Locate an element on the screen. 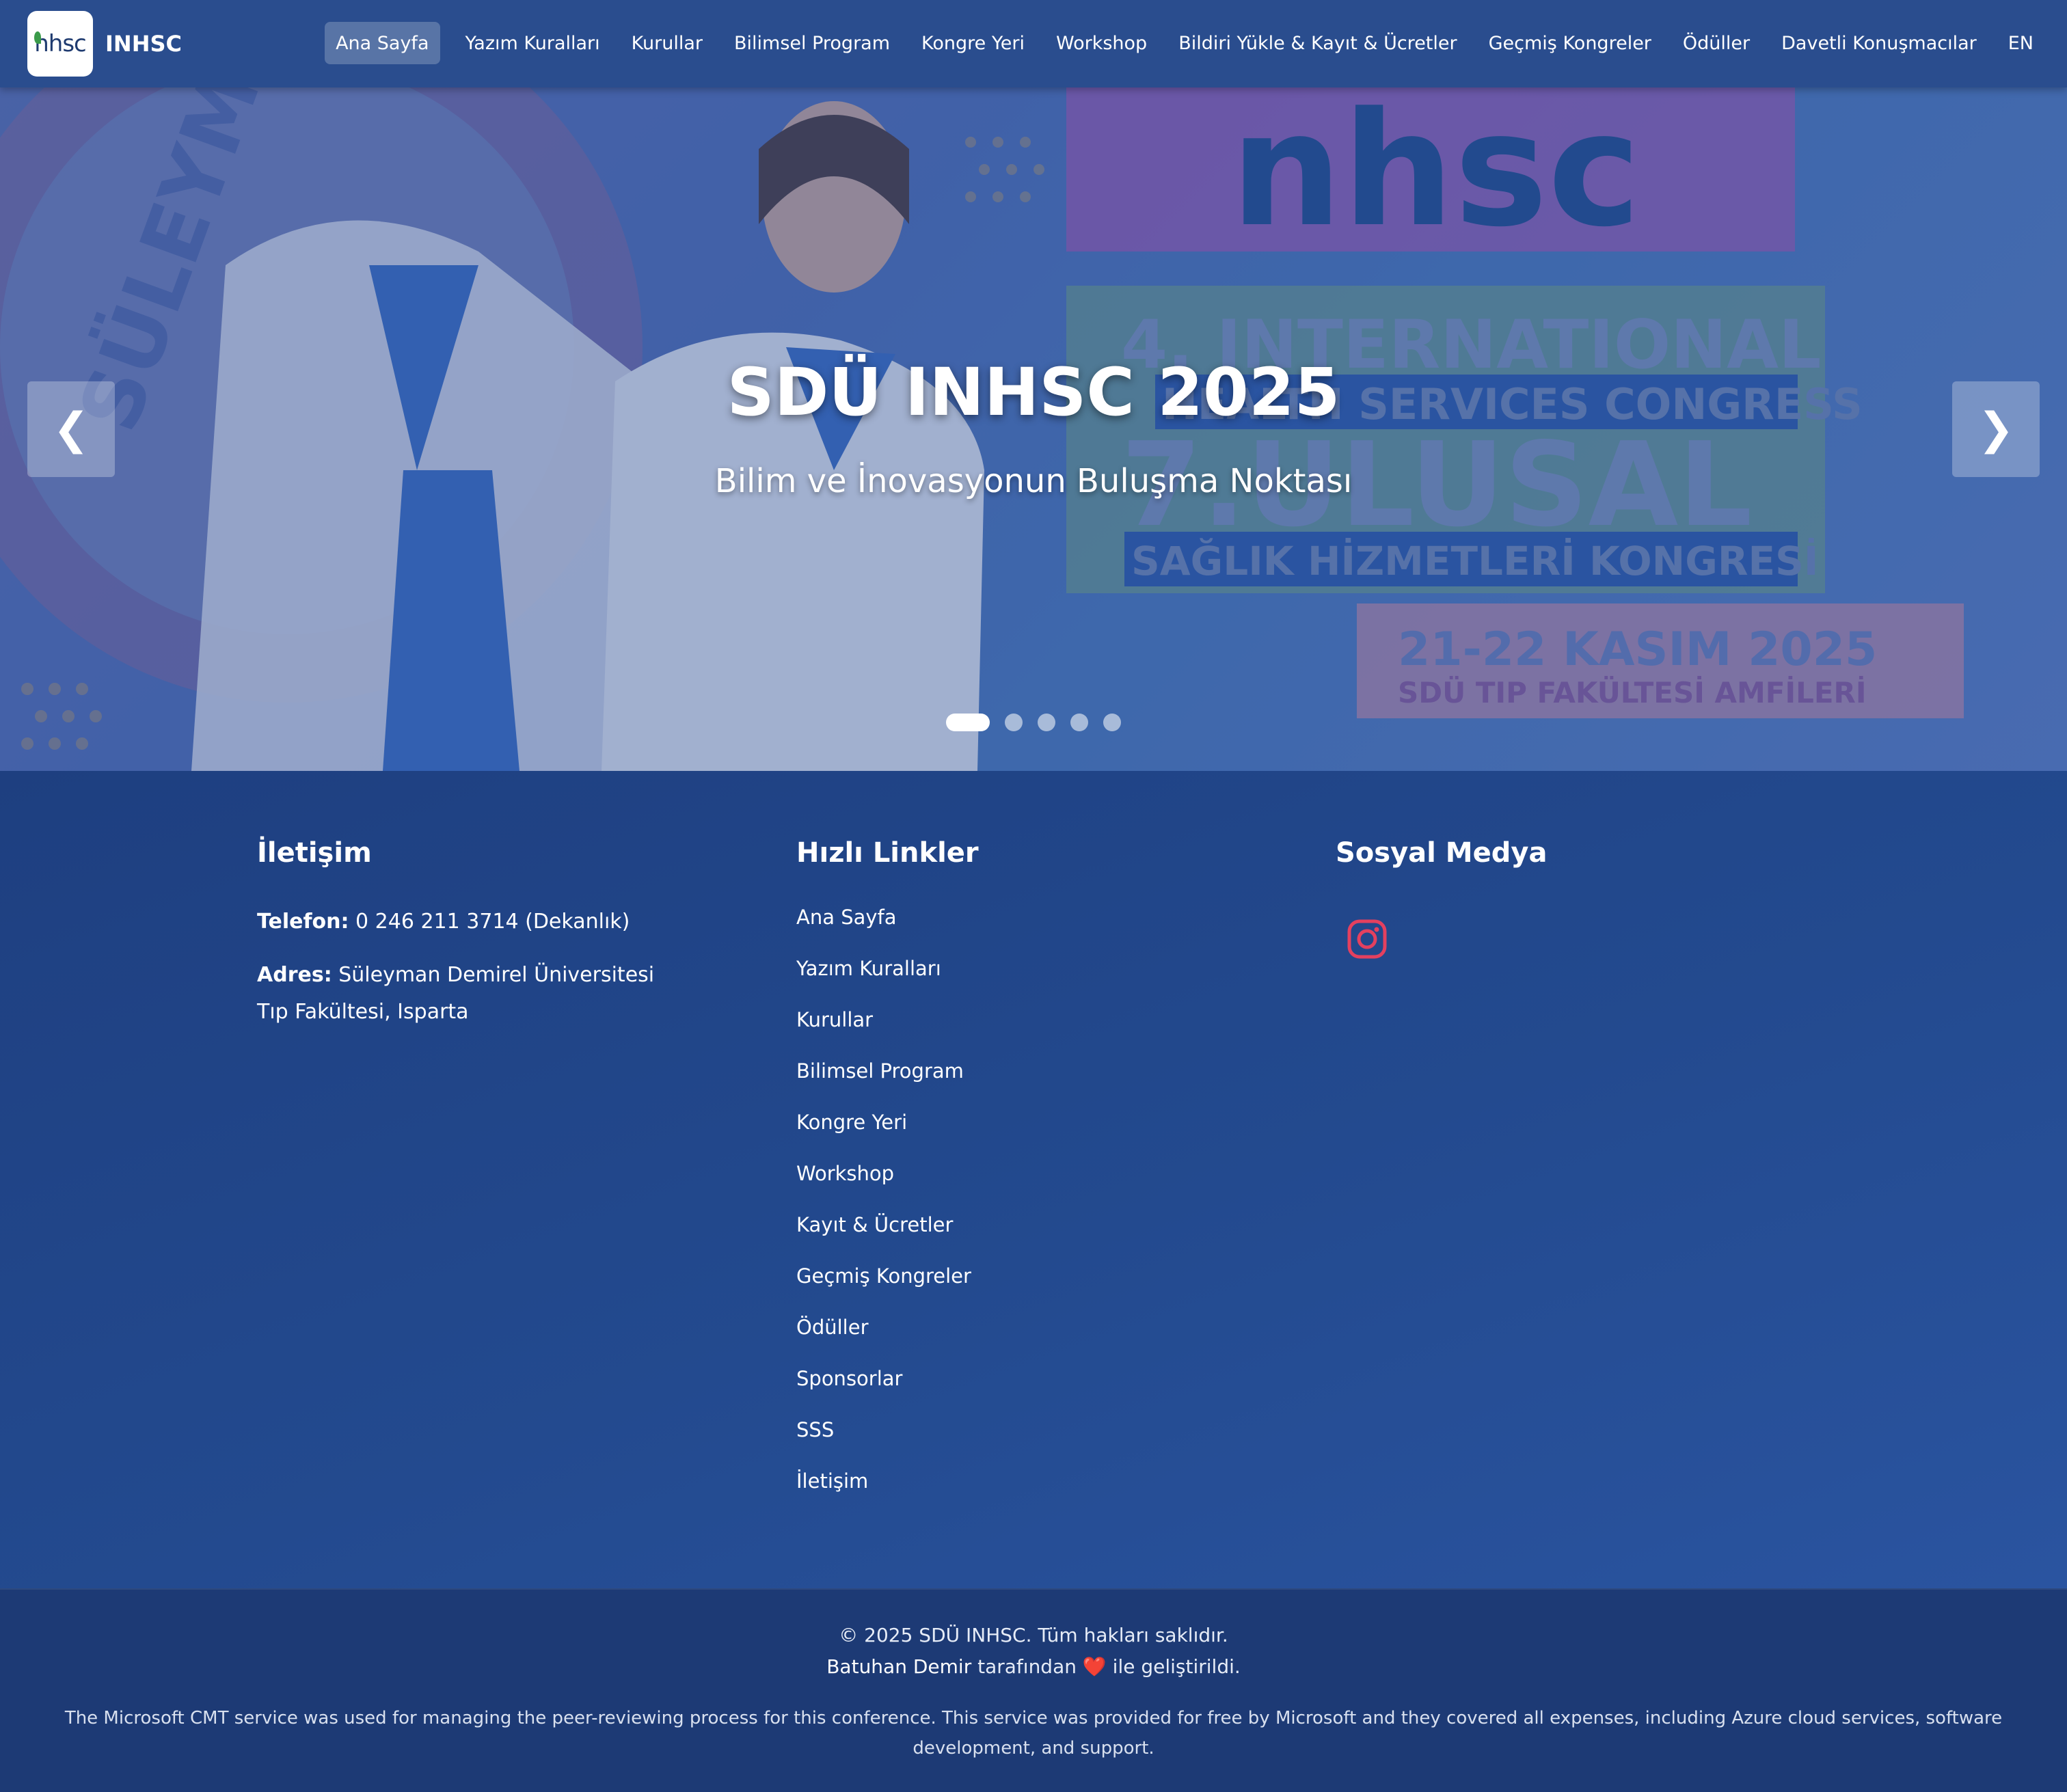 The height and width of the screenshot is (1792, 2067). nav-item-yazim-kurallari: Yazım Kuralları is located at coordinates (533, 43).